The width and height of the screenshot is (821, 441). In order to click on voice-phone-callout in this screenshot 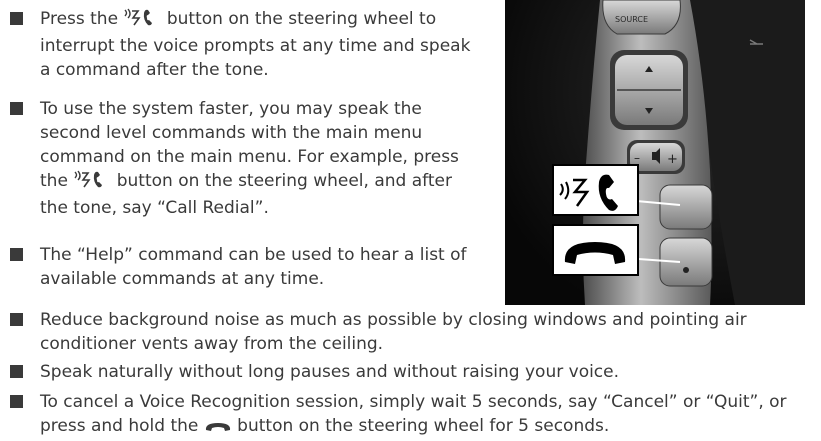, I will do `click(595, 190)`.